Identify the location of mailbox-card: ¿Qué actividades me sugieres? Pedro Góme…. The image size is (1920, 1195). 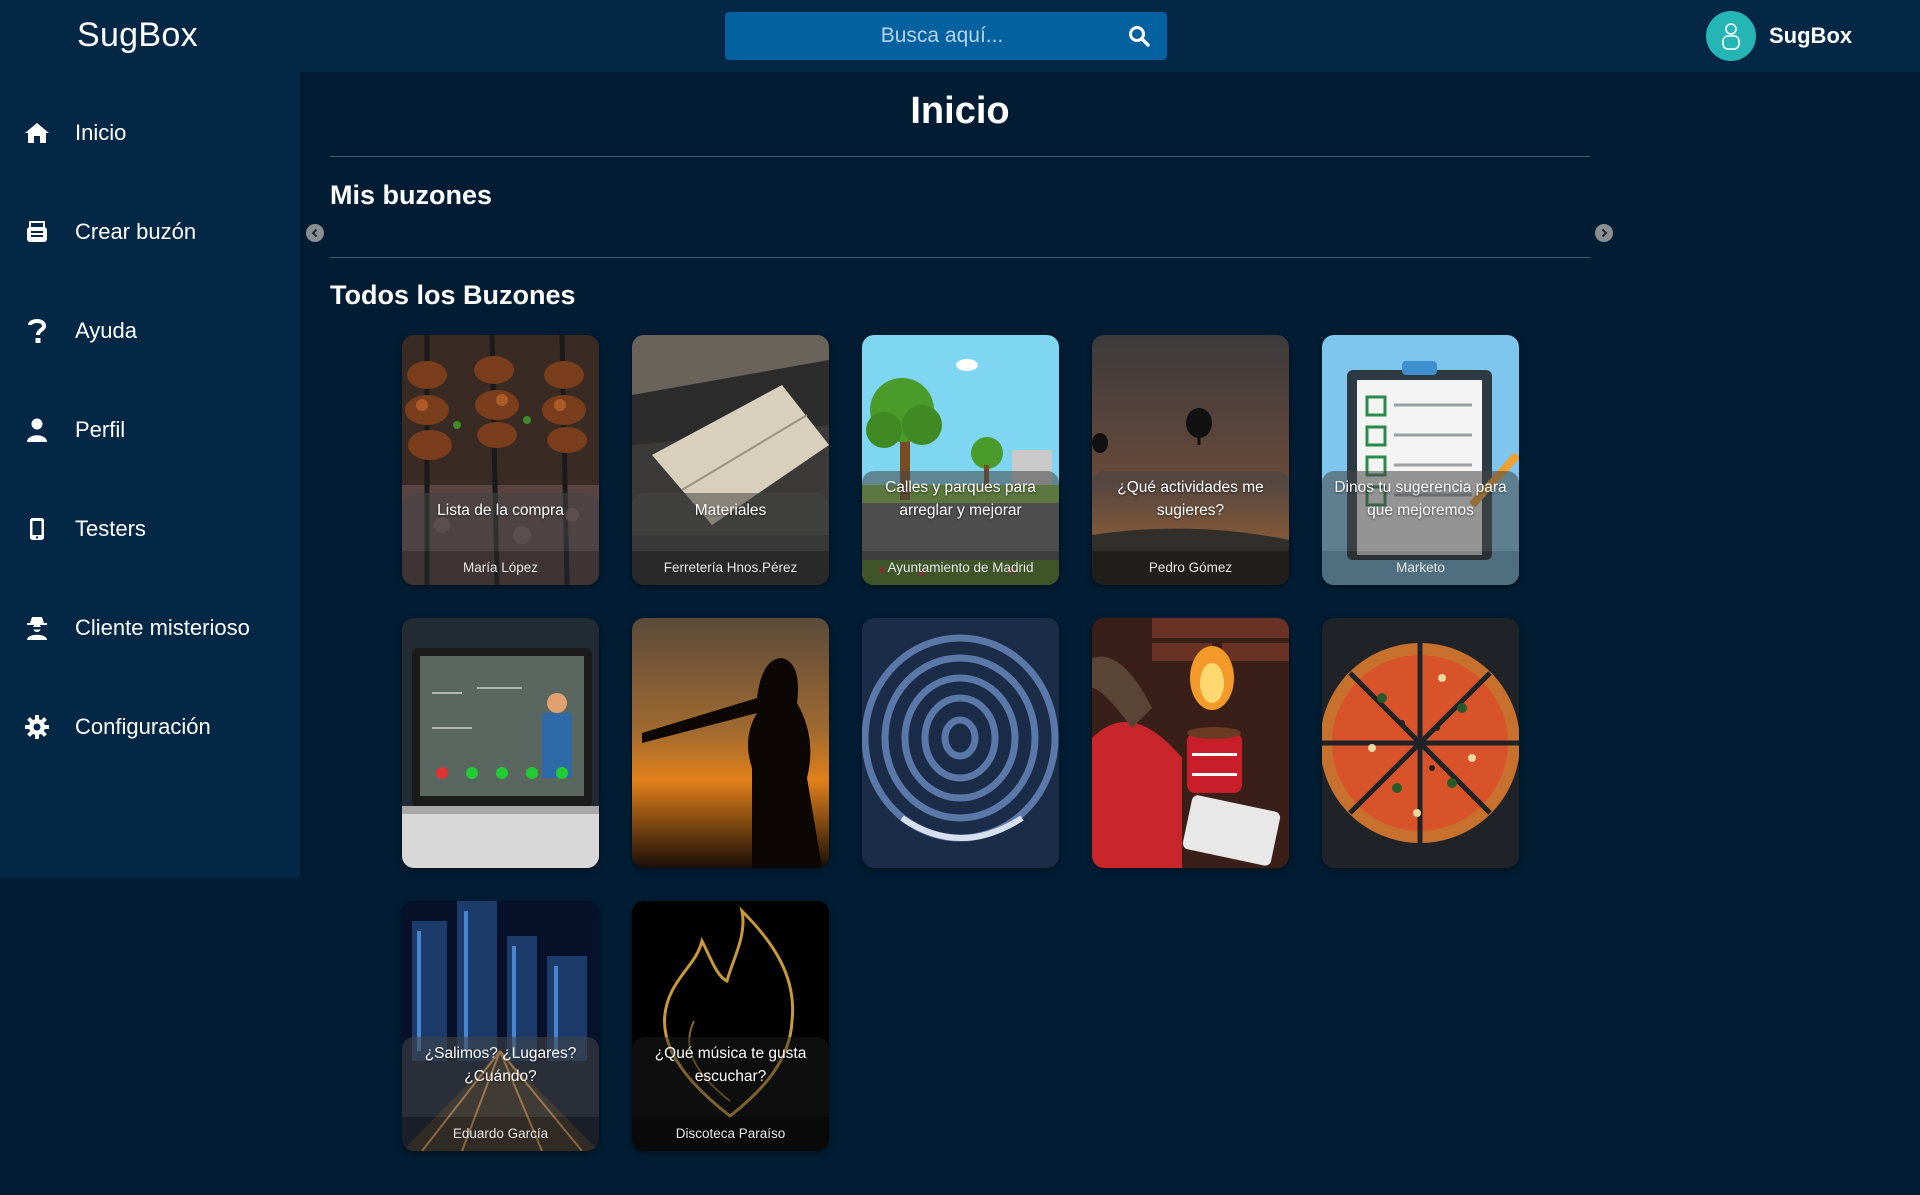
(1190, 460).